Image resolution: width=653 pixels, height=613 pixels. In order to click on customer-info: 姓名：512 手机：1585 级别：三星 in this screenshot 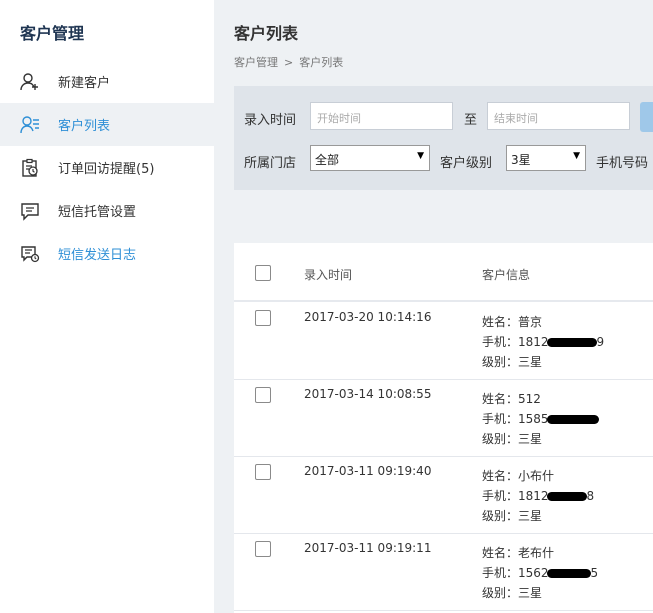, I will do `click(540, 419)`.